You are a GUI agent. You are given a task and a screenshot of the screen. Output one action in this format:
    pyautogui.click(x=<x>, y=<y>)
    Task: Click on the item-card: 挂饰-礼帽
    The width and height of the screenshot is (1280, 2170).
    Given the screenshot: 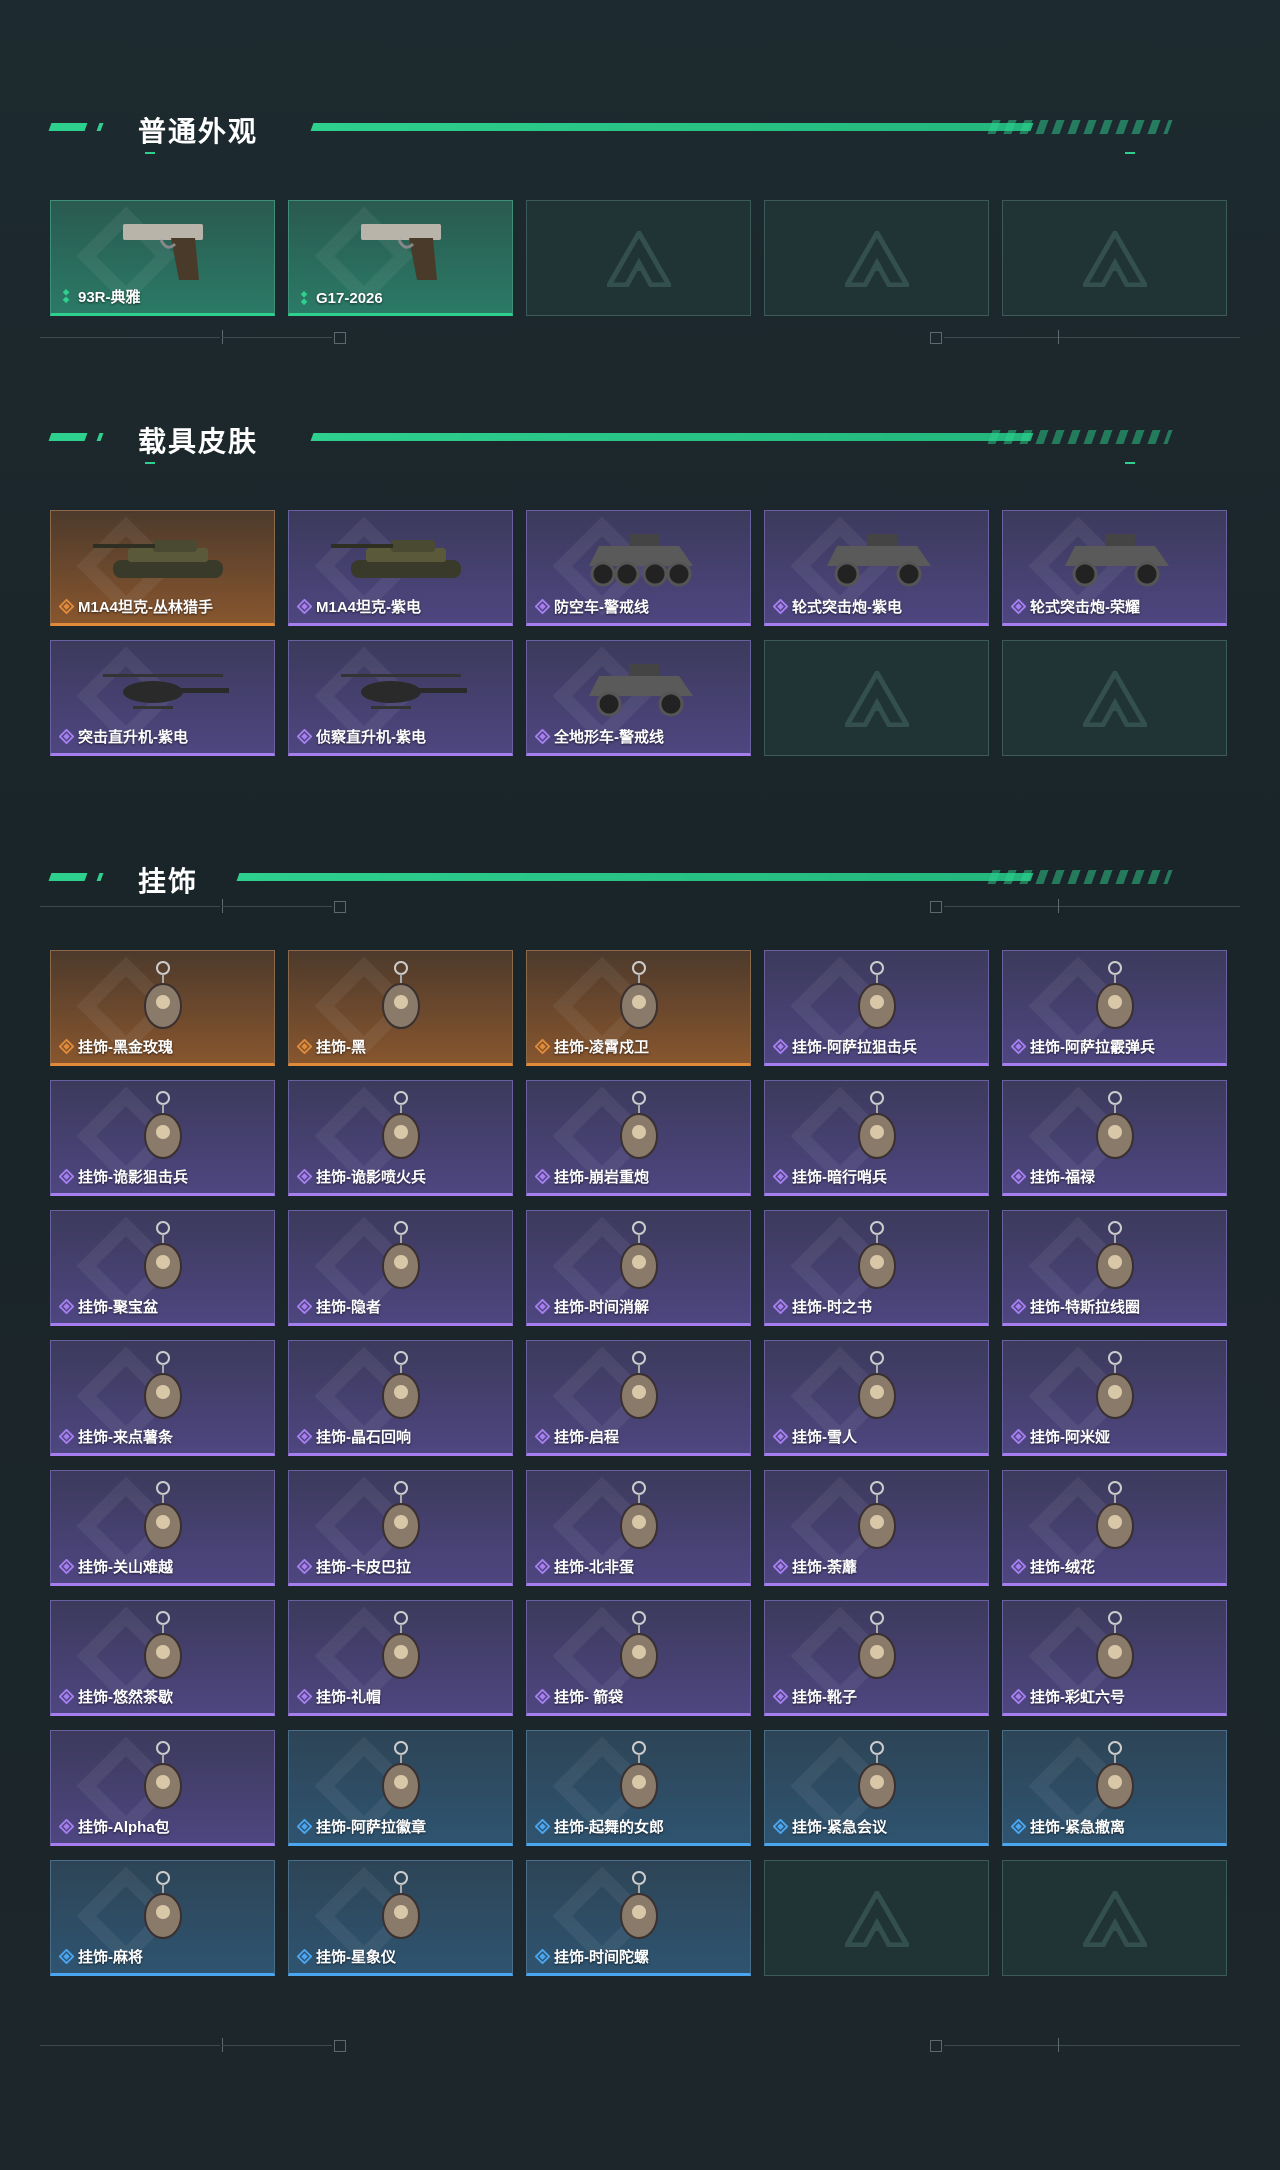 What is the action you would take?
    pyautogui.click(x=400, y=1658)
    